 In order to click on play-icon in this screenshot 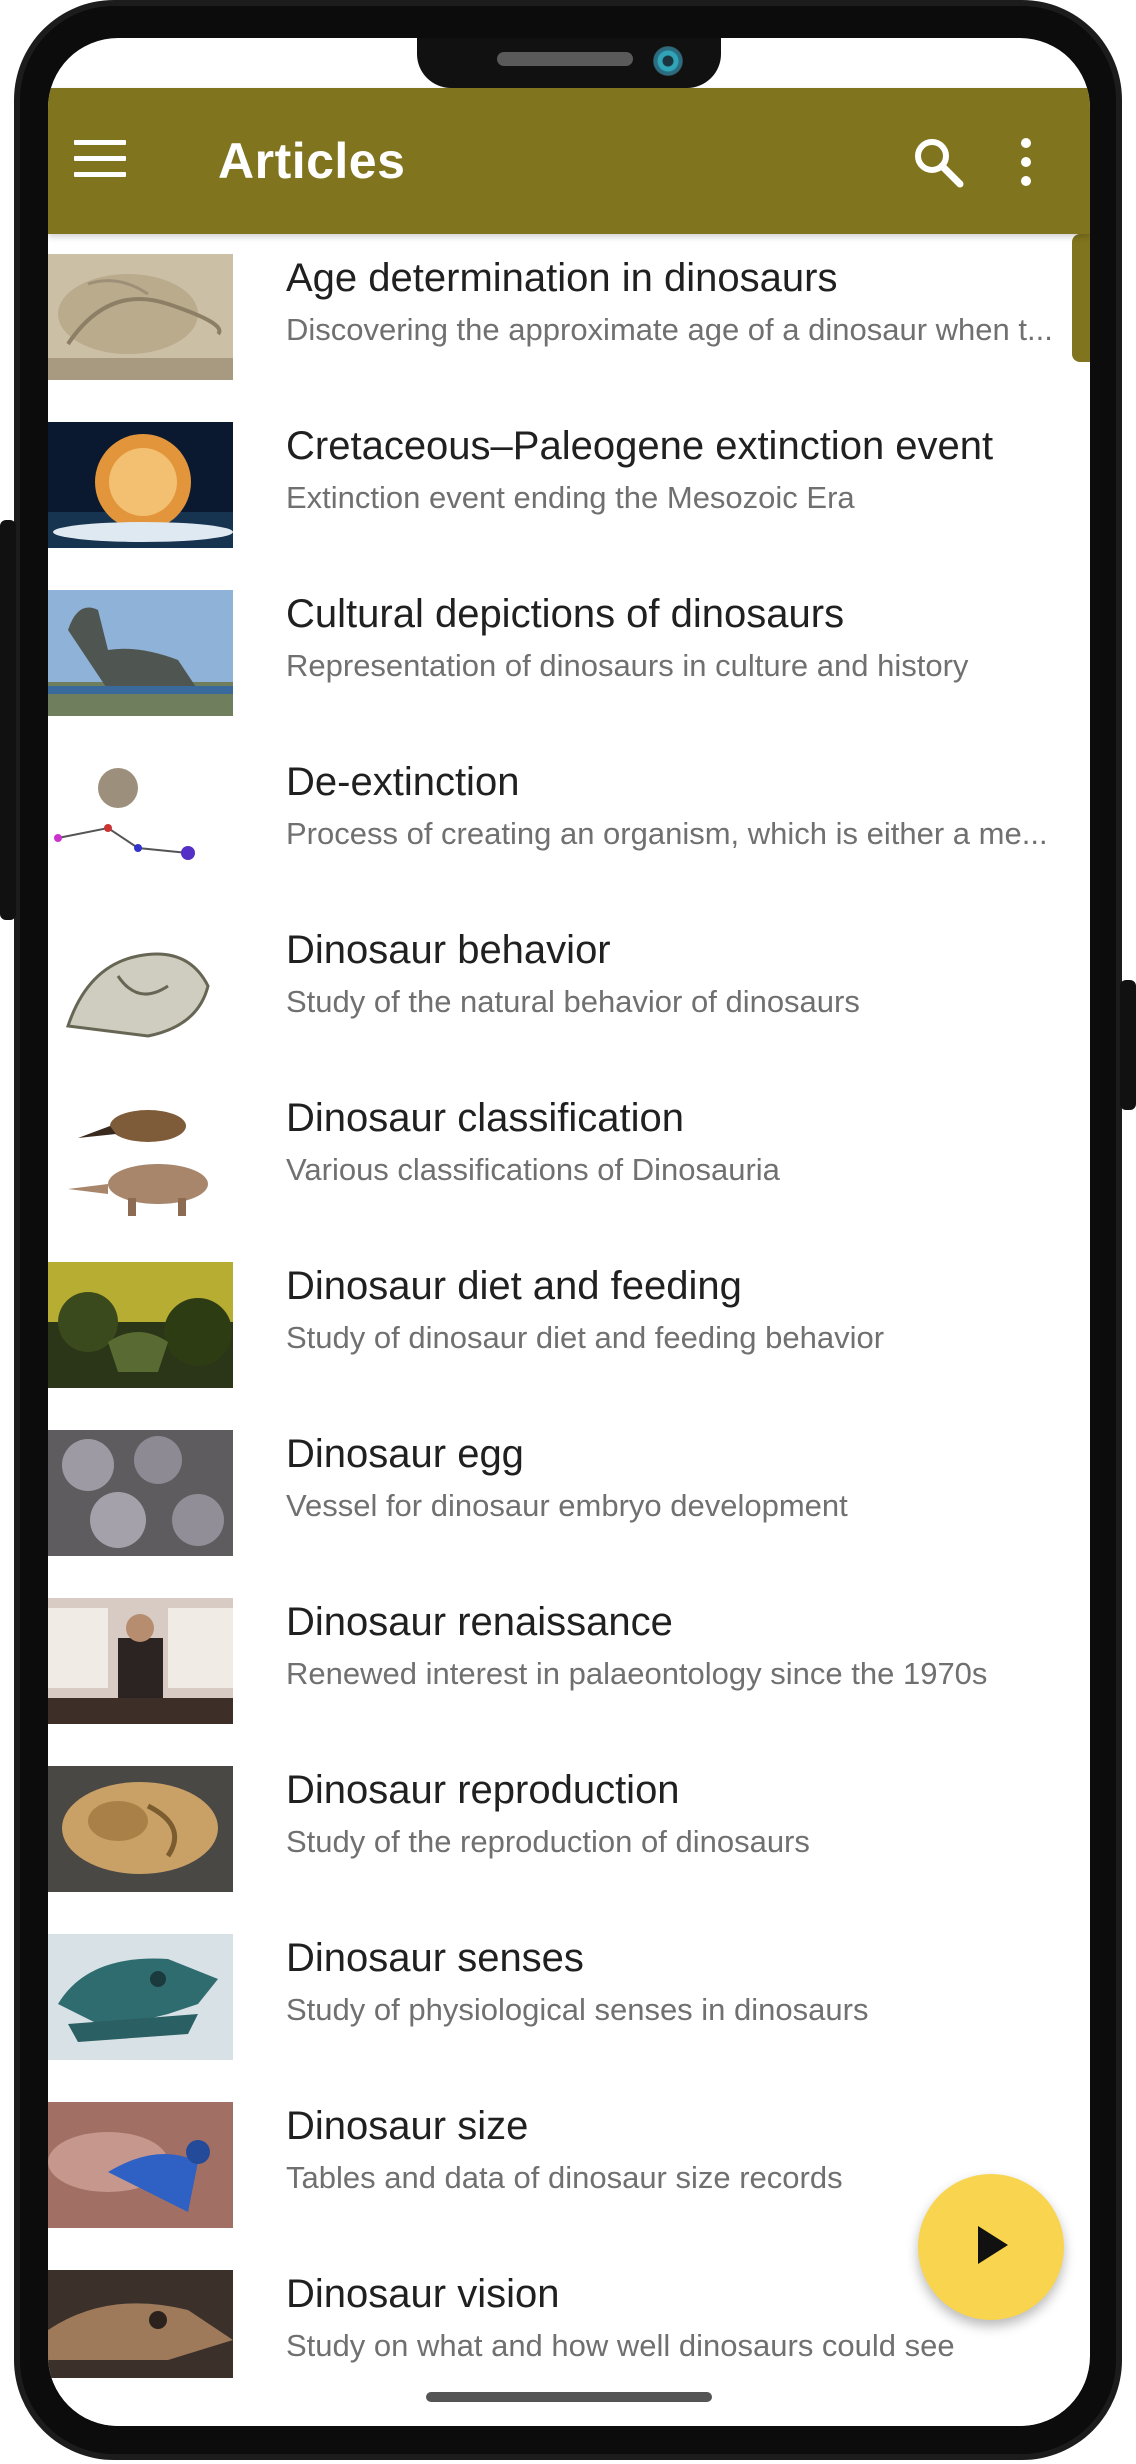, I will do `click(993, 2245)`.